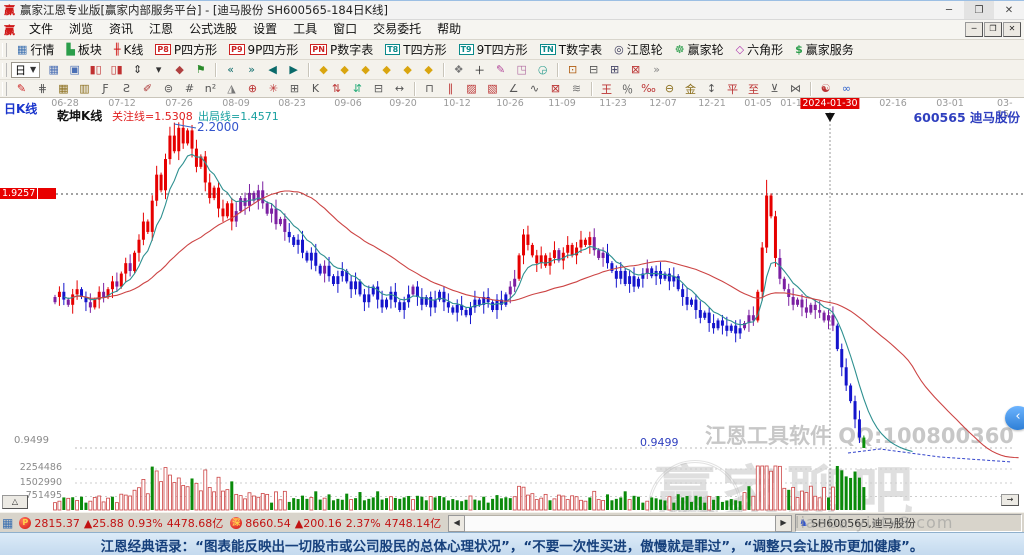  What do you see at coordinates (690, 89) in the screenshot?
I see `gold-icon: 金` at bounding box center [690, 89].